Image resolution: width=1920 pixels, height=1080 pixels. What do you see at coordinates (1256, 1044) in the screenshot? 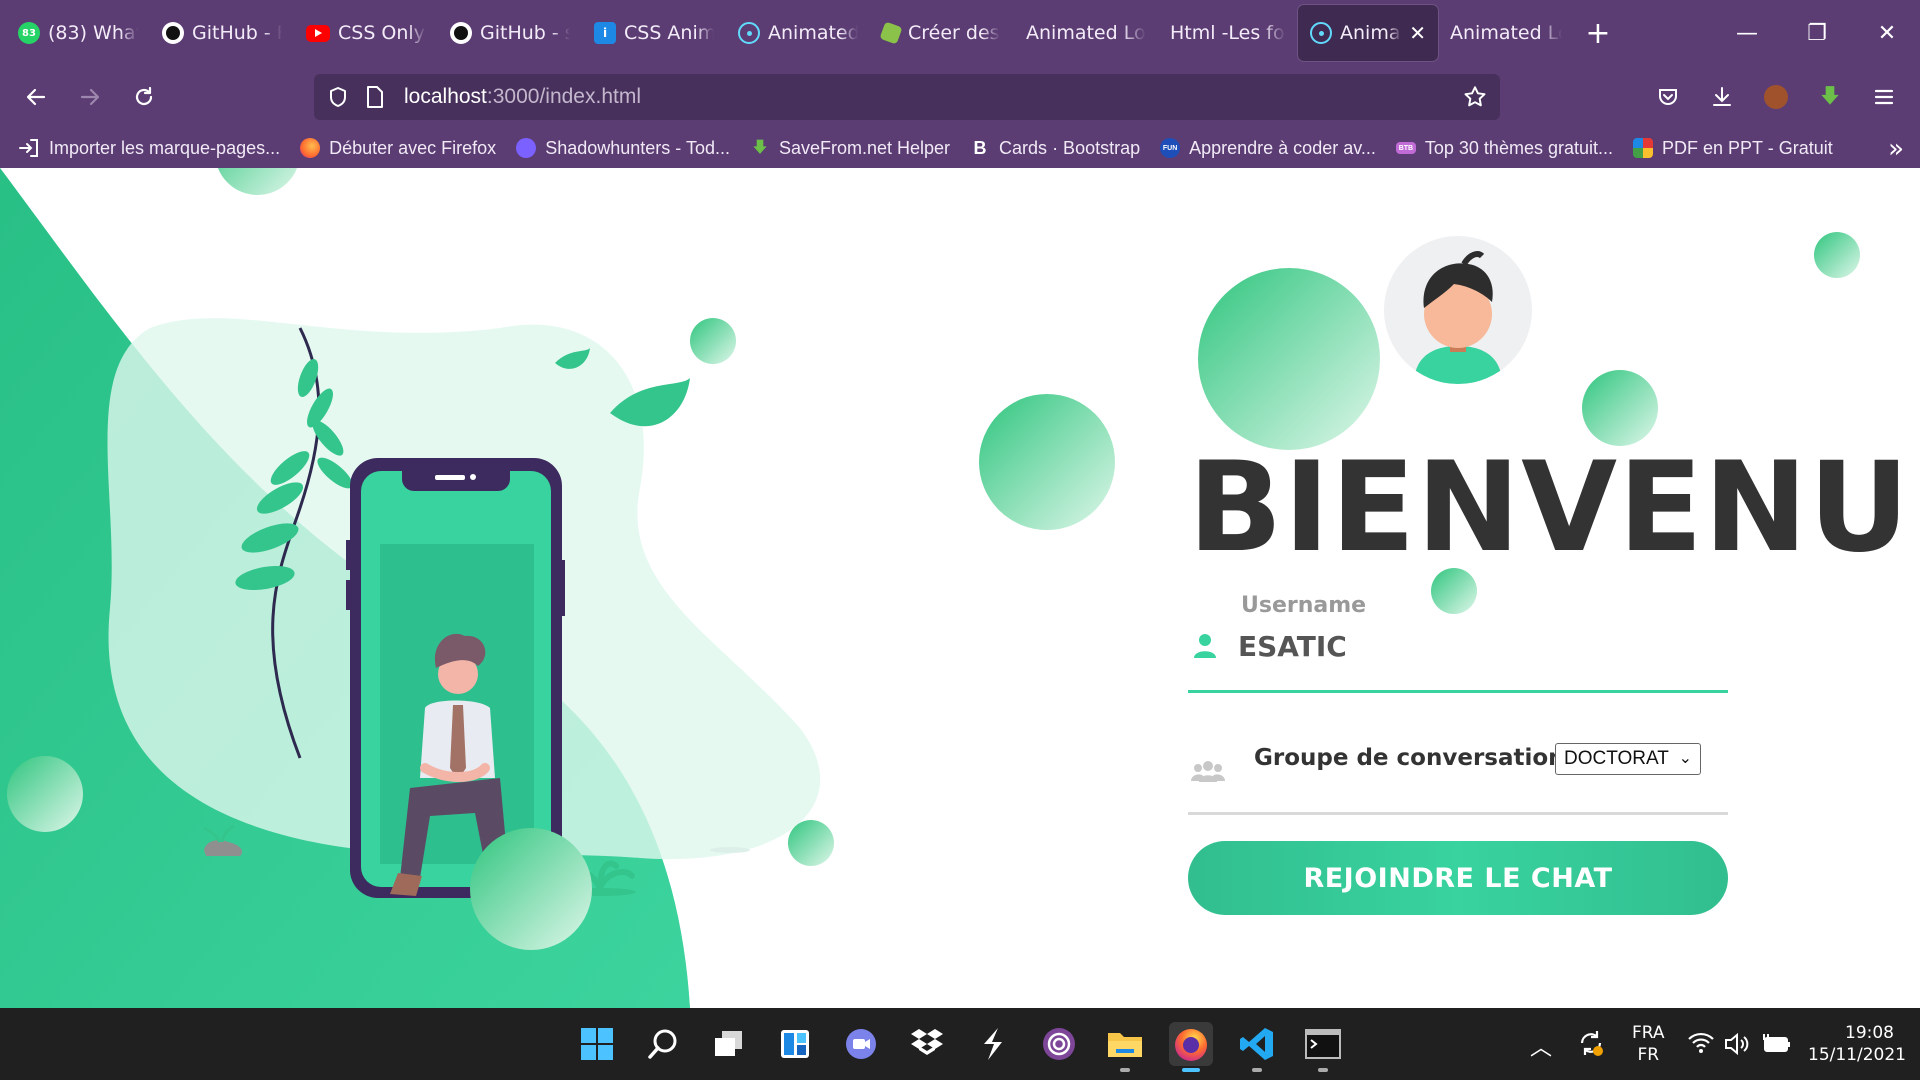
I see `vscode-icon` at bounding box center [1256, 1044].